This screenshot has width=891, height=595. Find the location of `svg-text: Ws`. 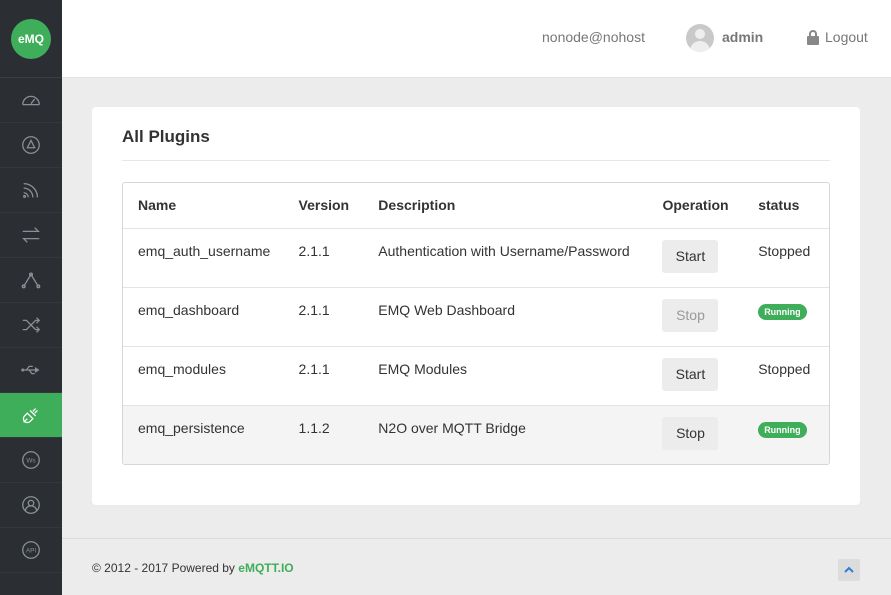

svg-text: Ws is located at coordinates (30, 460).